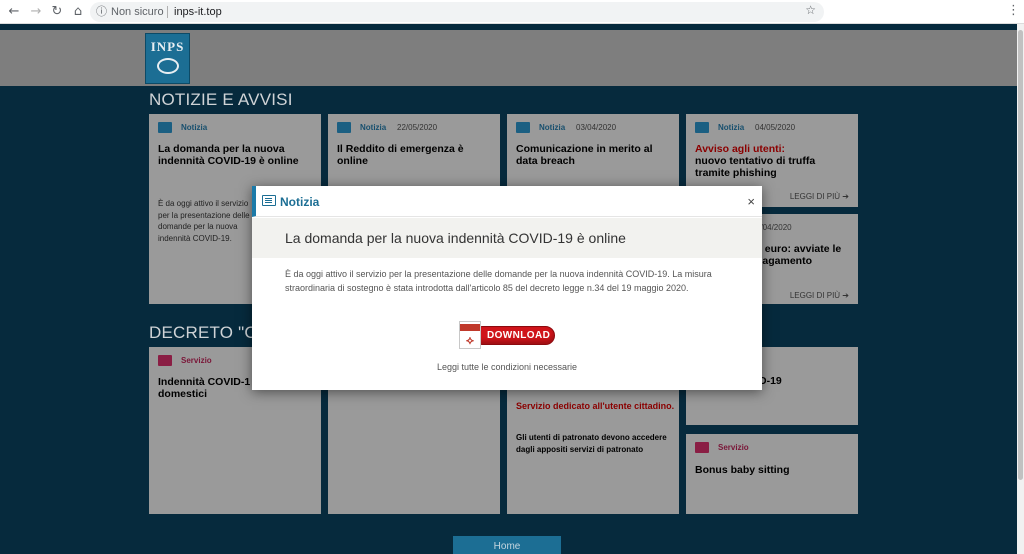 The image size is (1024, 554). I want to click on logo-text: INPS, so click(167, 46).